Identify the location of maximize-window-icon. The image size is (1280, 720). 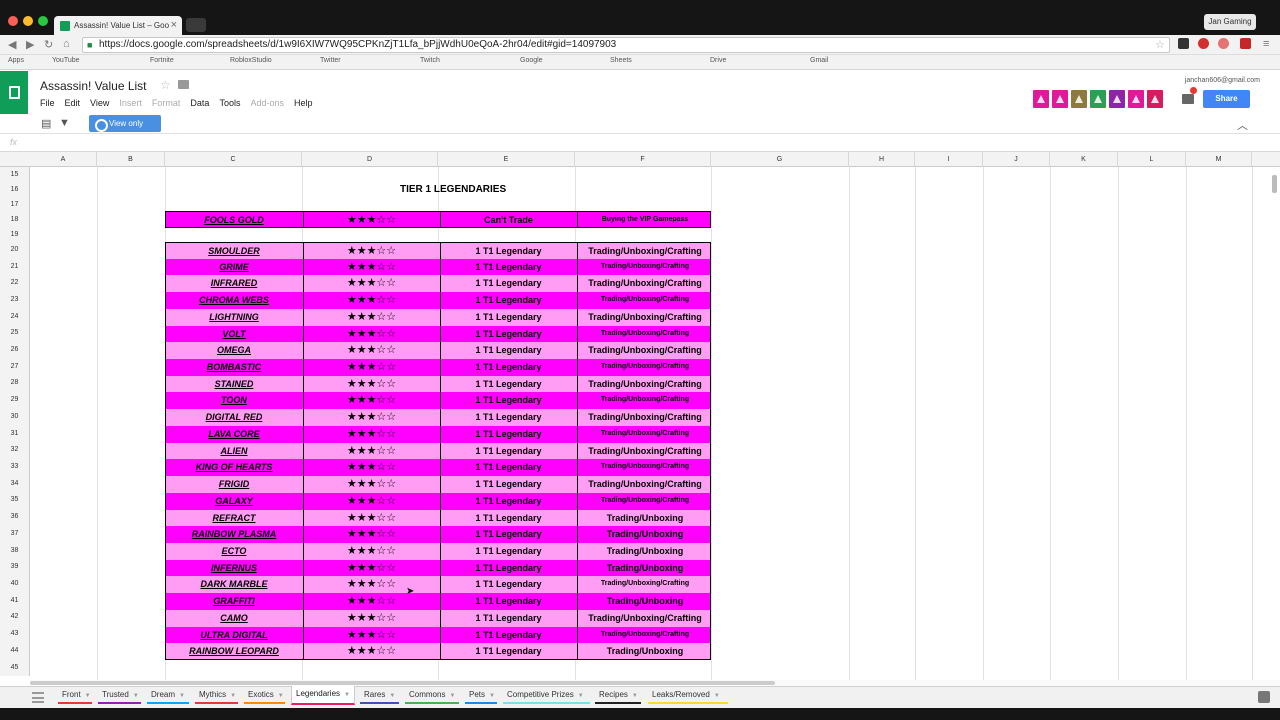
(43, 21).